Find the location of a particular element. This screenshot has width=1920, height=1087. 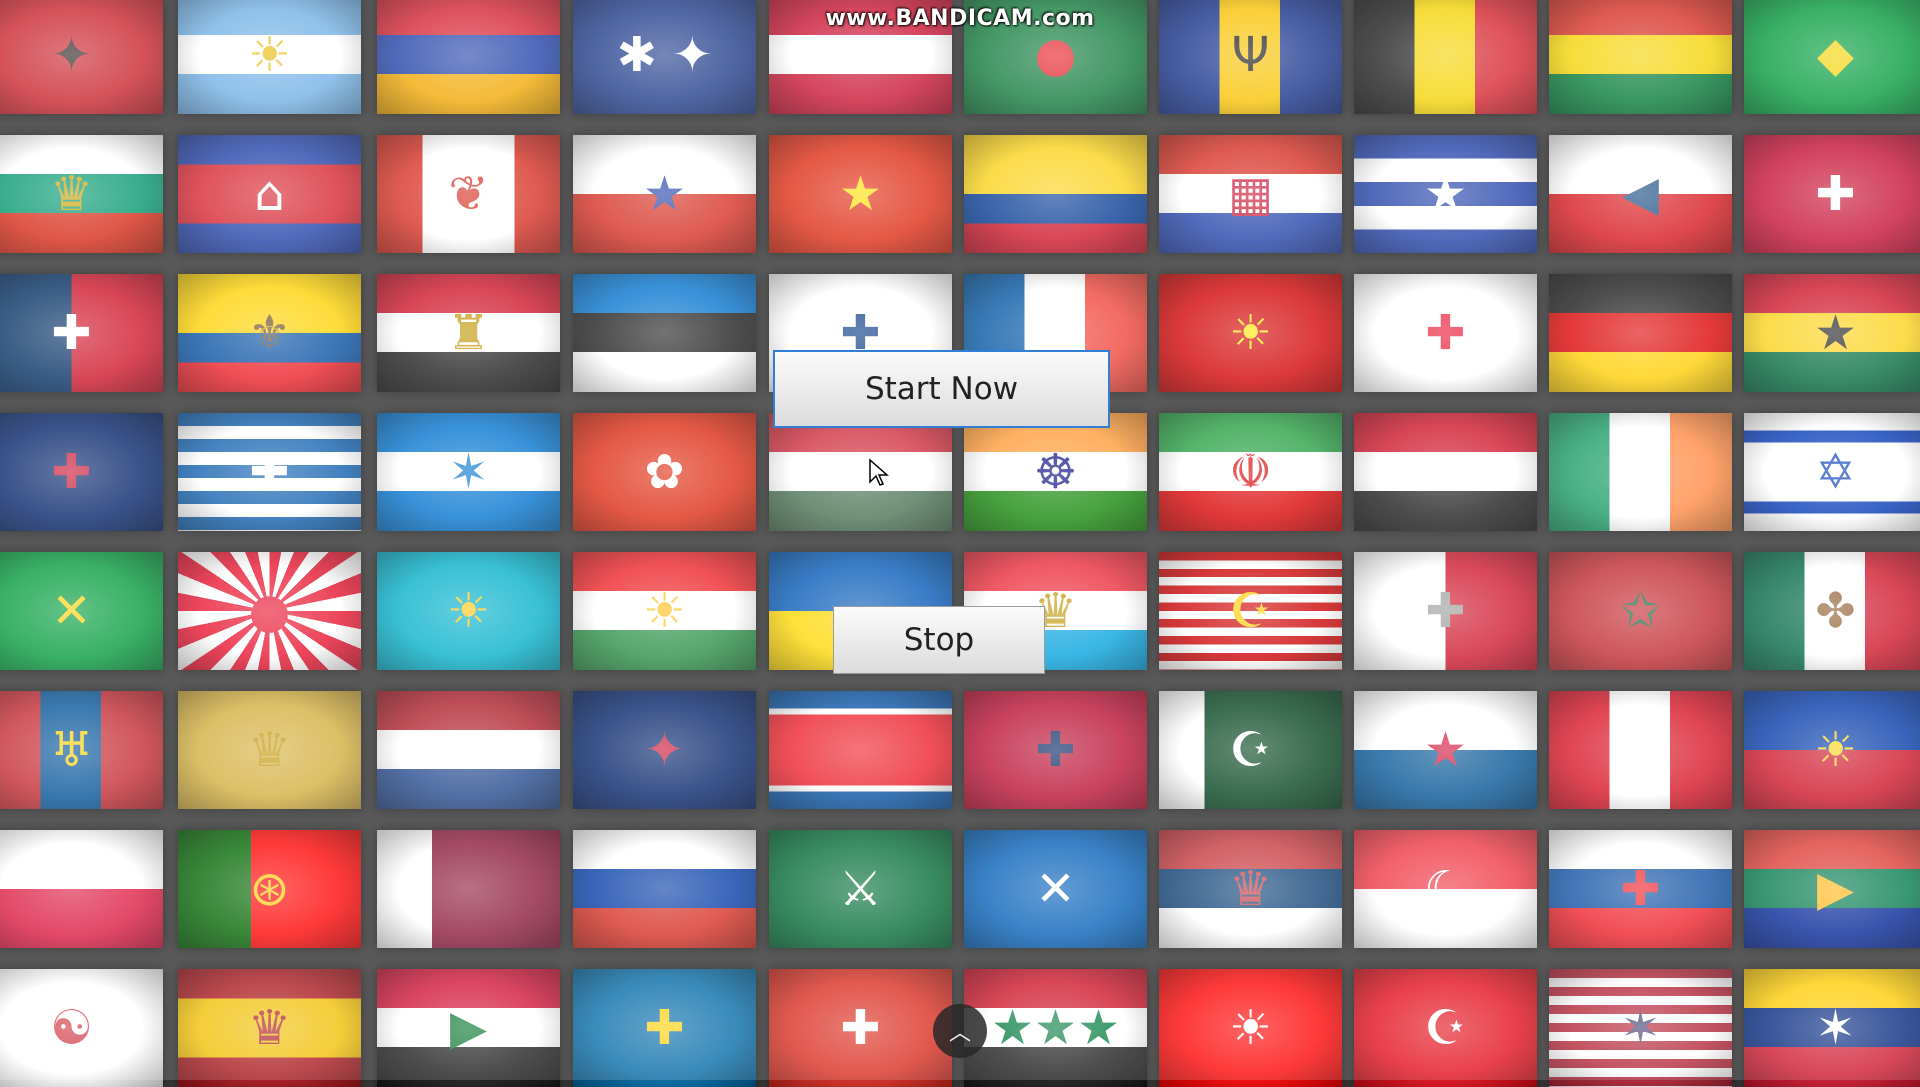

flag-china: ★ is located at coordinates (860, 194).